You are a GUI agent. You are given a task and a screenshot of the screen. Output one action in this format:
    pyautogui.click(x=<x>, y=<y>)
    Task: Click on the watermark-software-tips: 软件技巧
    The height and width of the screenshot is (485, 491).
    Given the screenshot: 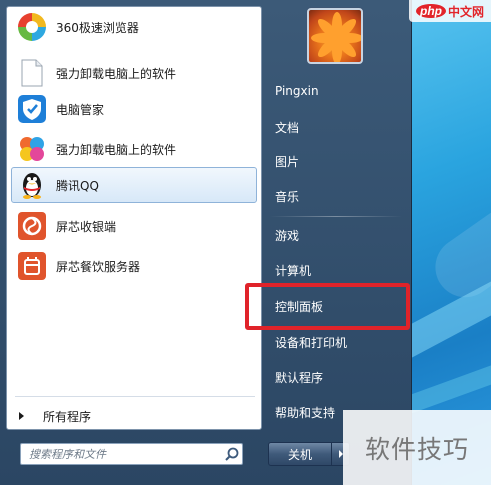 What is the action you would take?
    pyautogui.click(x=417, y=447)
    